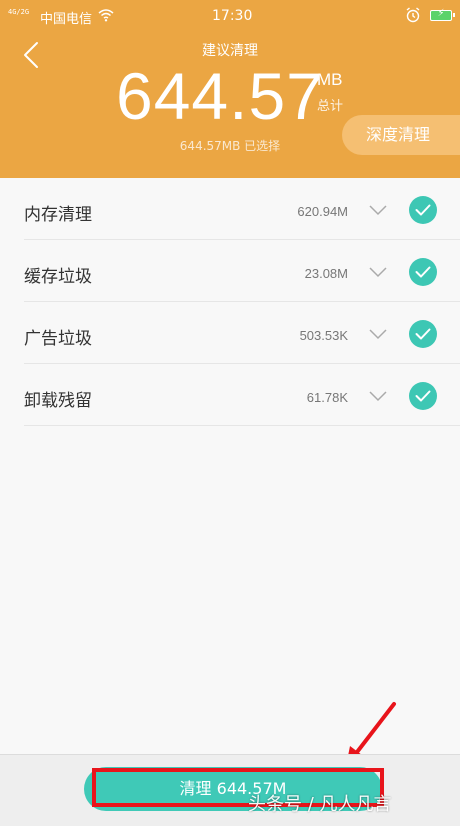  I want to click on item-size: 503.53K, so click(323, 335).